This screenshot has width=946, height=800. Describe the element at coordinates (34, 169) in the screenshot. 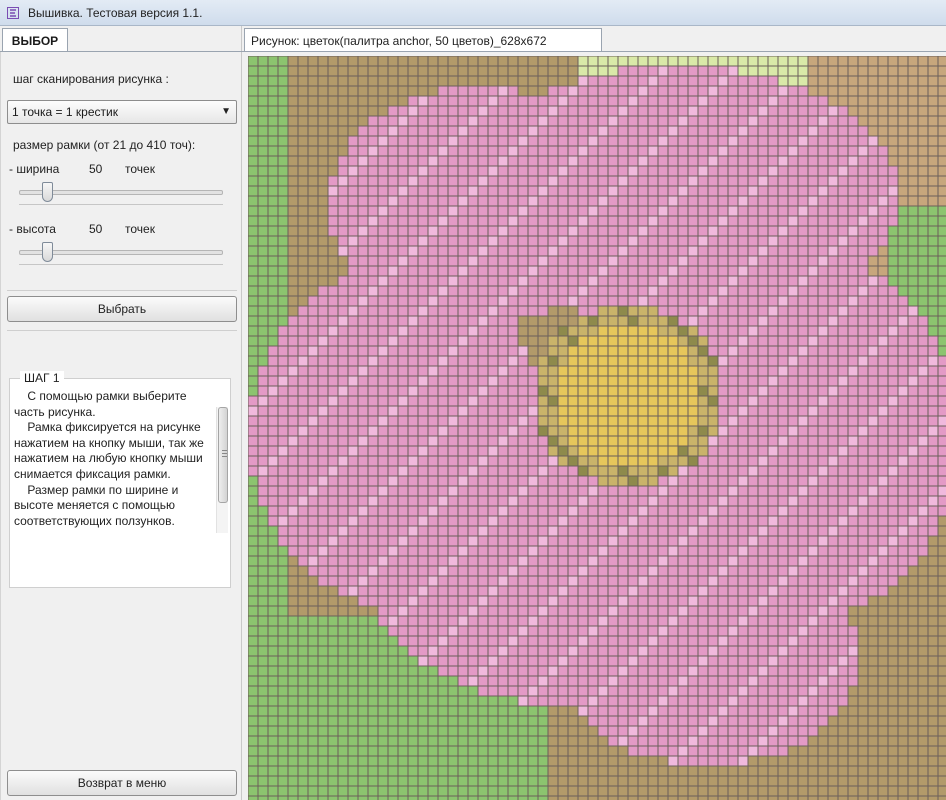

I see `width-label: - ширина` at that location.